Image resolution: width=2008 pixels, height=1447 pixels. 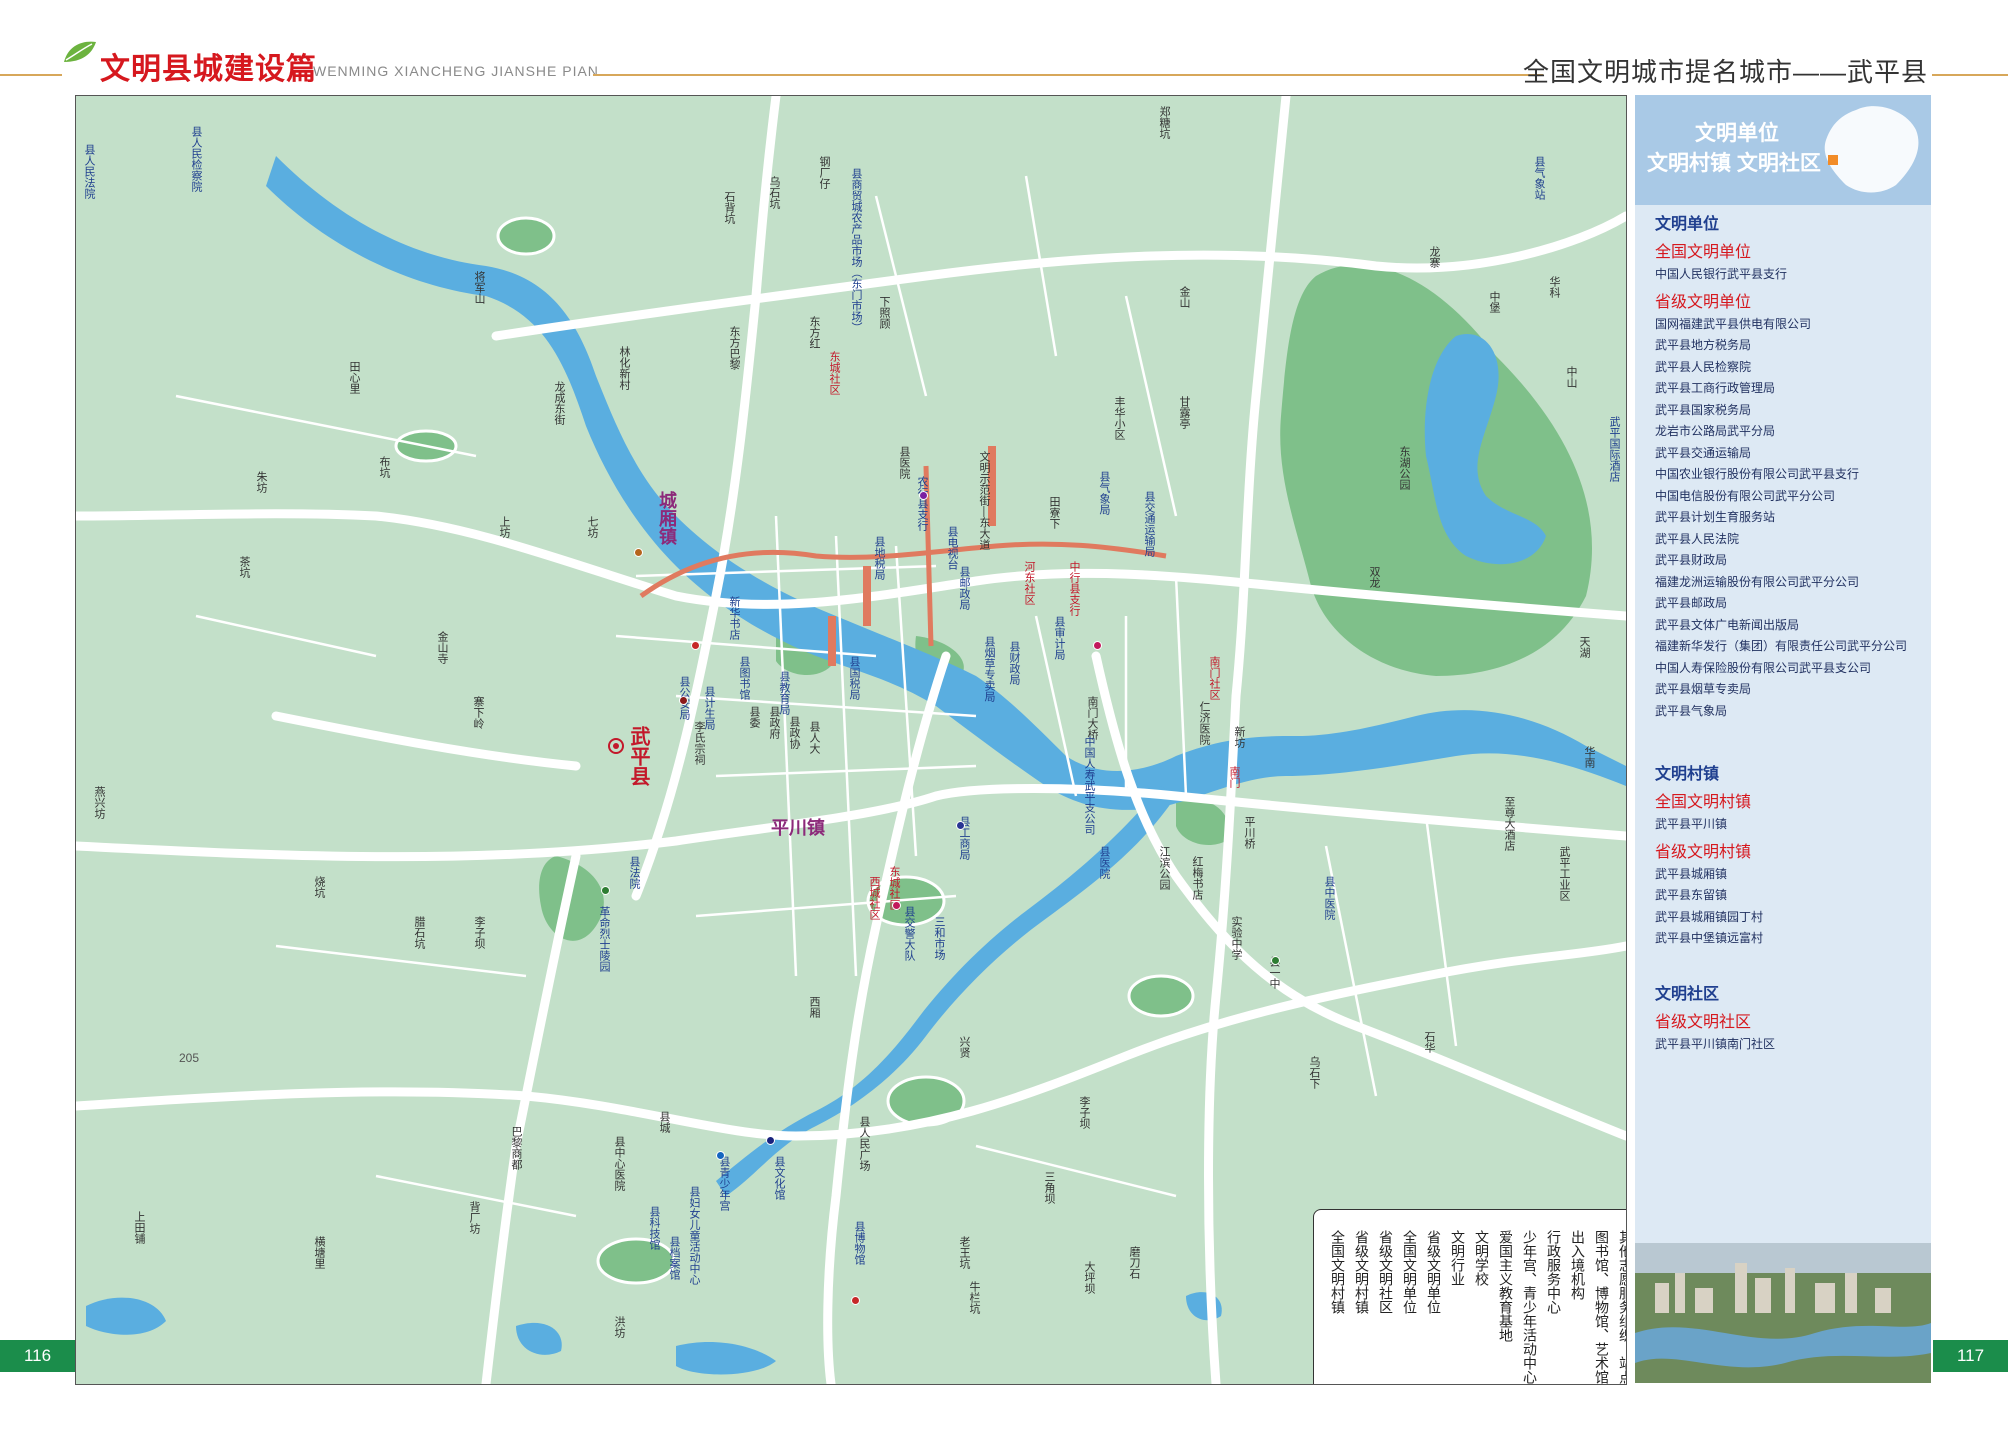 What do you see at coordinates (779, 1178) in the screenshot?
I see `map-label: 县文化馆` at bounding box center [779, 1178].